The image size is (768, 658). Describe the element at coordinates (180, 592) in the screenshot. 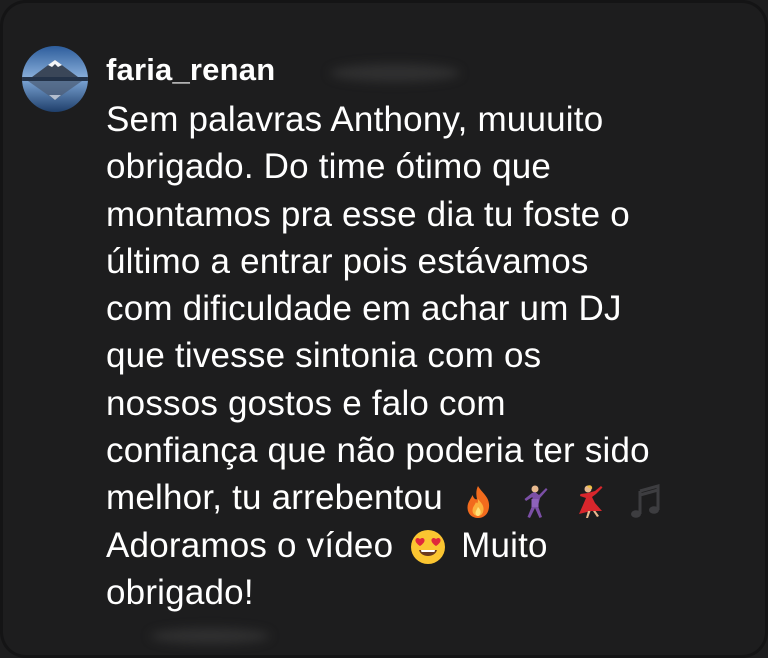

I see `comment-line: obrigado!` at that location.